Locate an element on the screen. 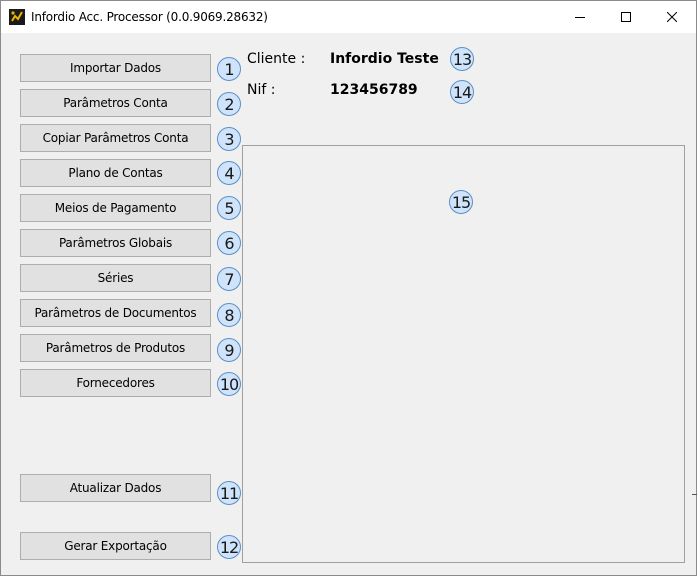 This screenshot has width=697, height=576. step-badge: 11 is located at coordinates (229, 493).